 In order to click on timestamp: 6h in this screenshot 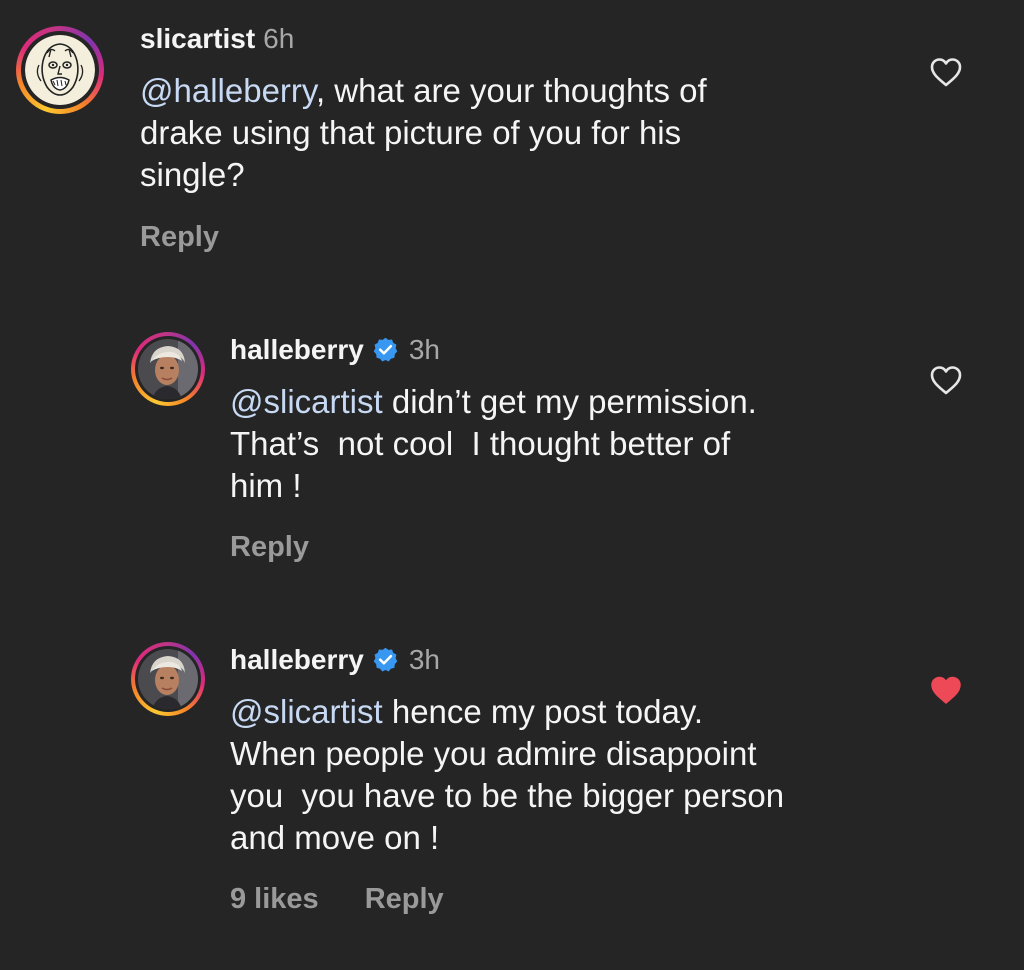, I will do `click(279, 38)`.